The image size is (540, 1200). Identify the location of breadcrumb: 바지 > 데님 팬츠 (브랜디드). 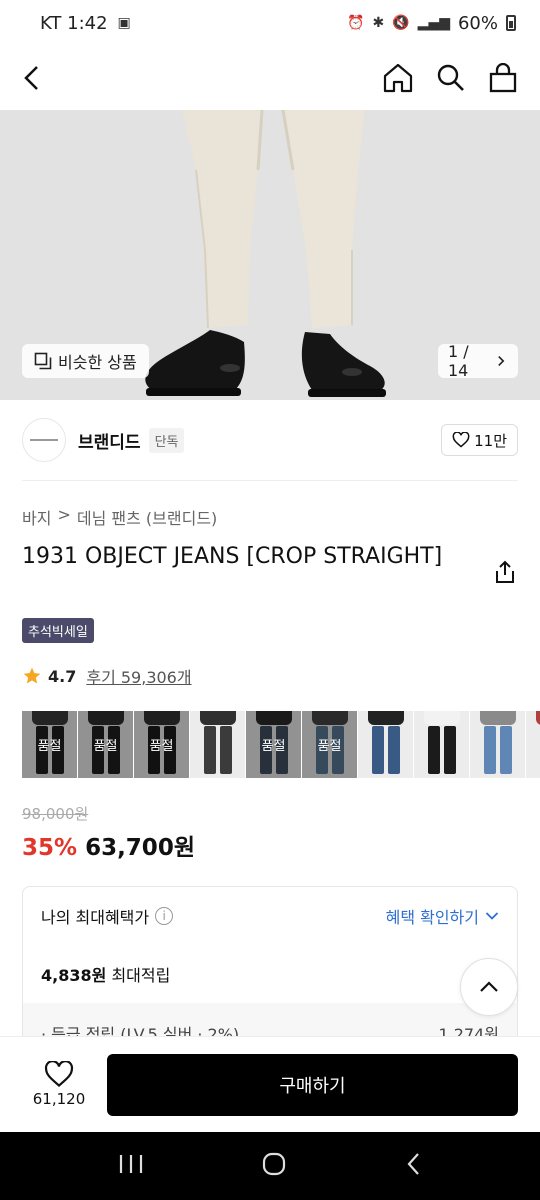
(119, 517).